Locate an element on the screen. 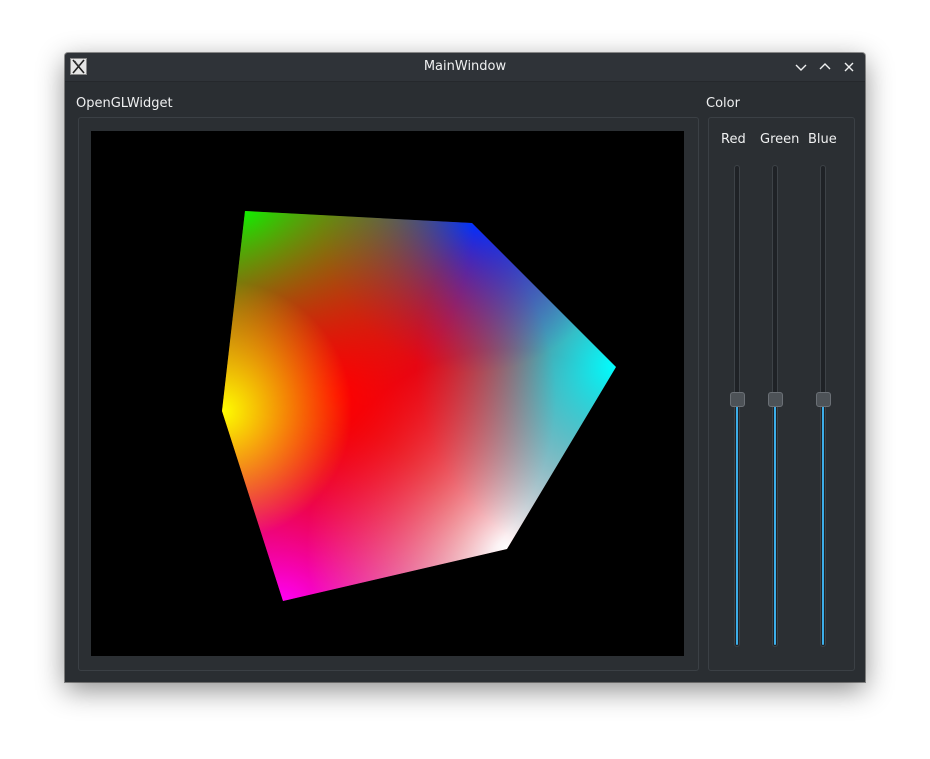  titlebar: MainWindow is located at coordinates (465, 67).